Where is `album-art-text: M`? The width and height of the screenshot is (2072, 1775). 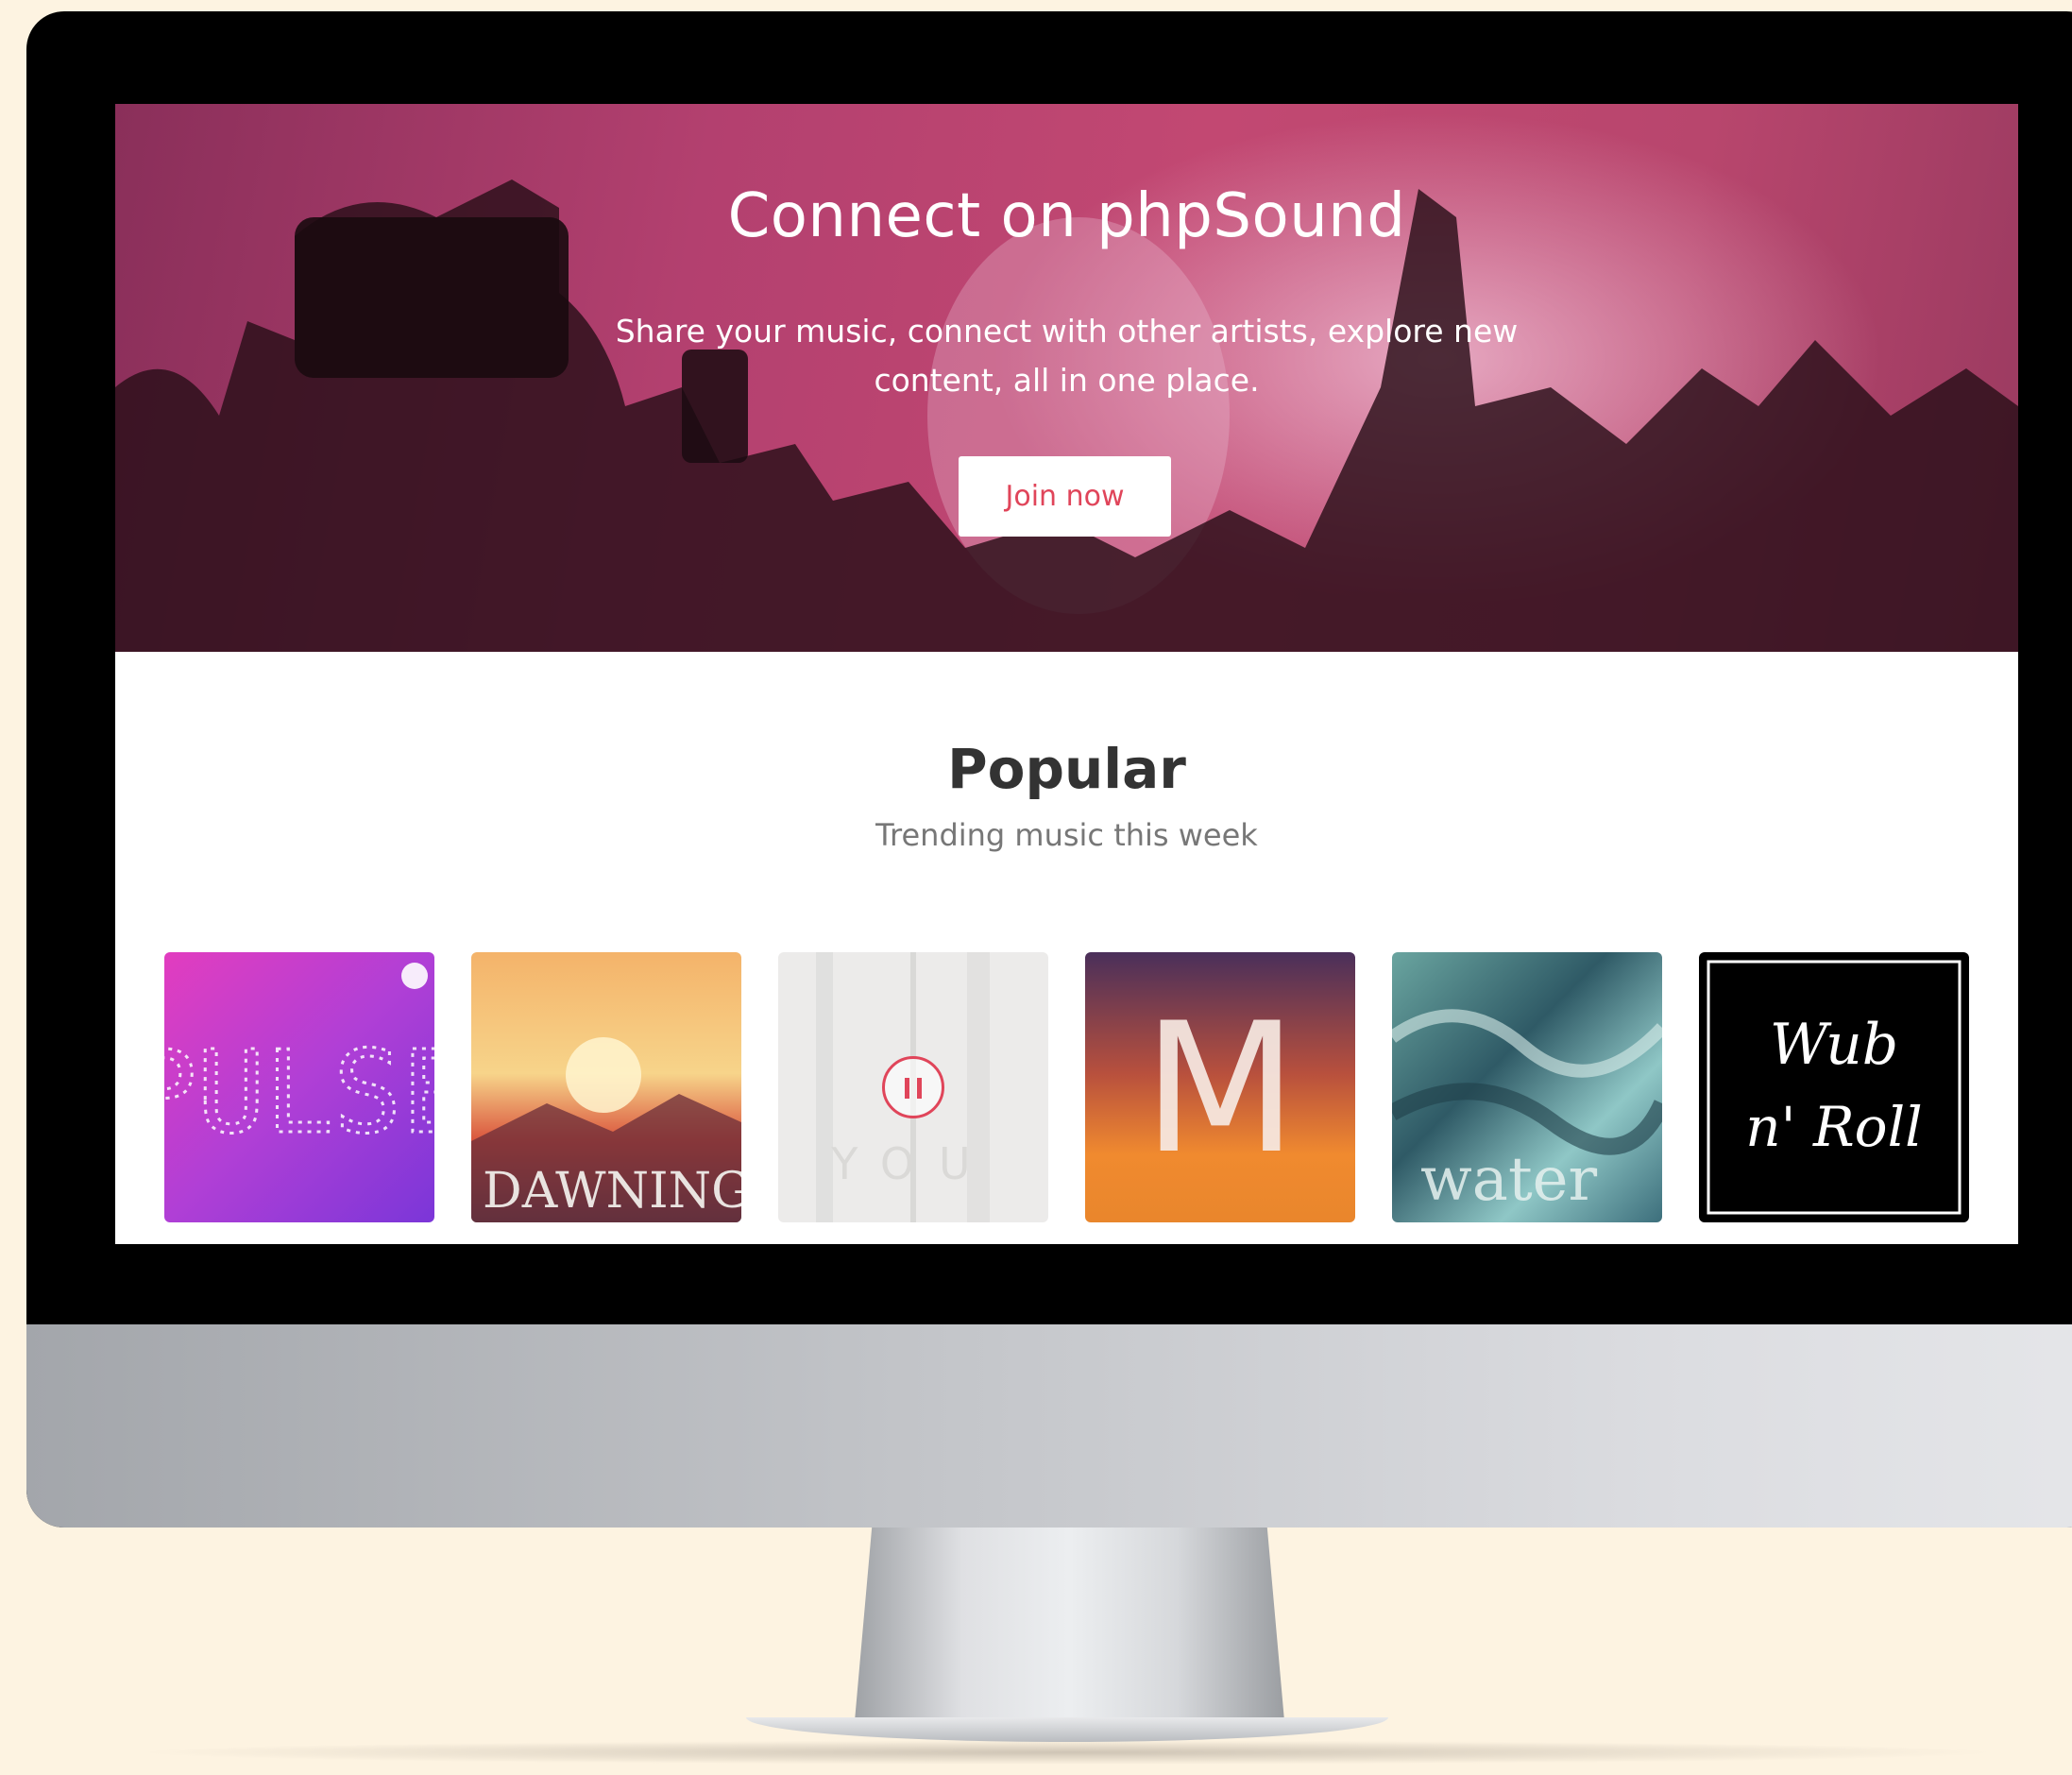 album-art-text: M is located at coordinates (1221, 1088).